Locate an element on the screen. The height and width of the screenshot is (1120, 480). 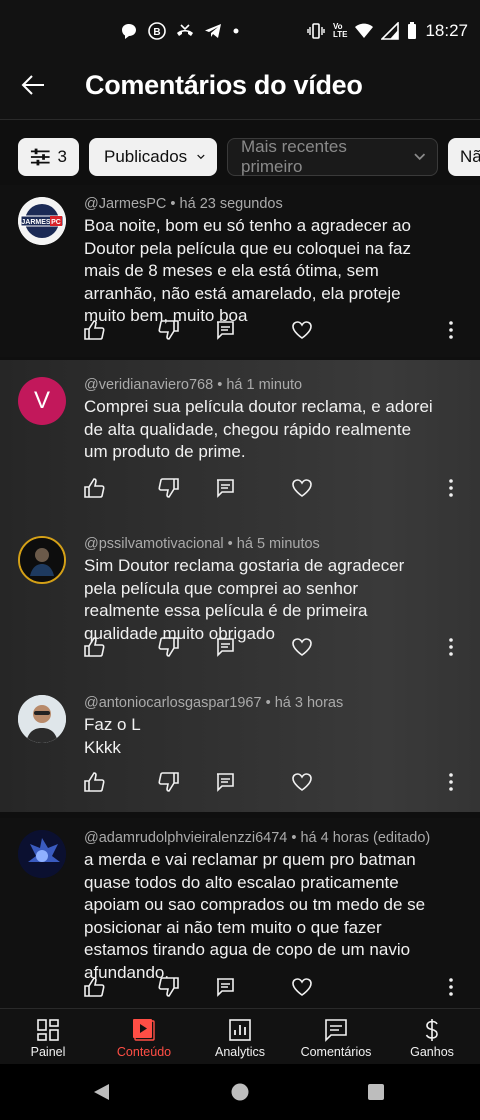
comment-meta: @JarmesPC • há 23 segundos is located at coordinates (183, 204).